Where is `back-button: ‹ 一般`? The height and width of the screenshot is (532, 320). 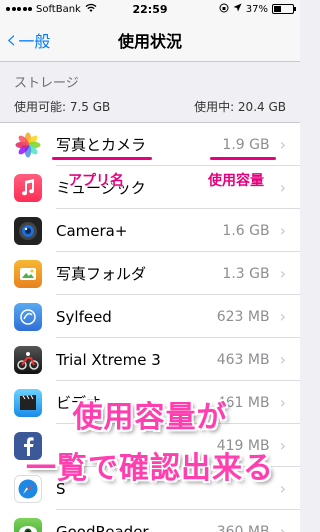 back-button: ‹ 一般 is located at coordinates (40, 40).